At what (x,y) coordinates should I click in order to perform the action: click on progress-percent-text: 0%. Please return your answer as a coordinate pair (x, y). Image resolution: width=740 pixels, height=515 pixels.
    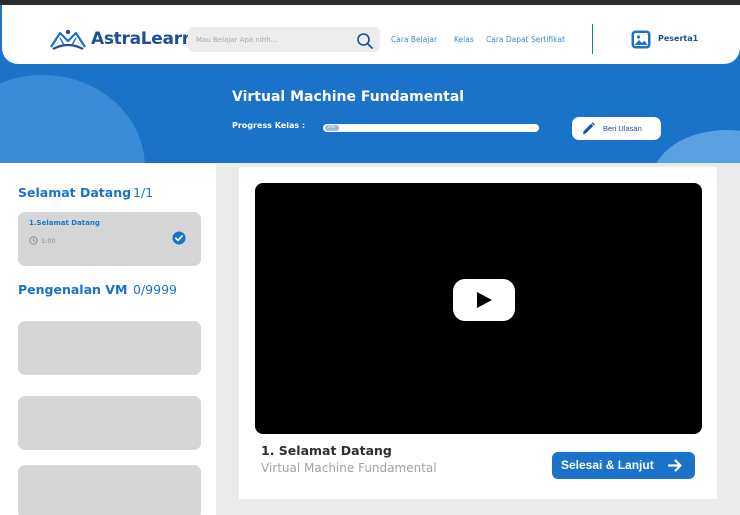
    Looking at the image, I should click on (332, 127).